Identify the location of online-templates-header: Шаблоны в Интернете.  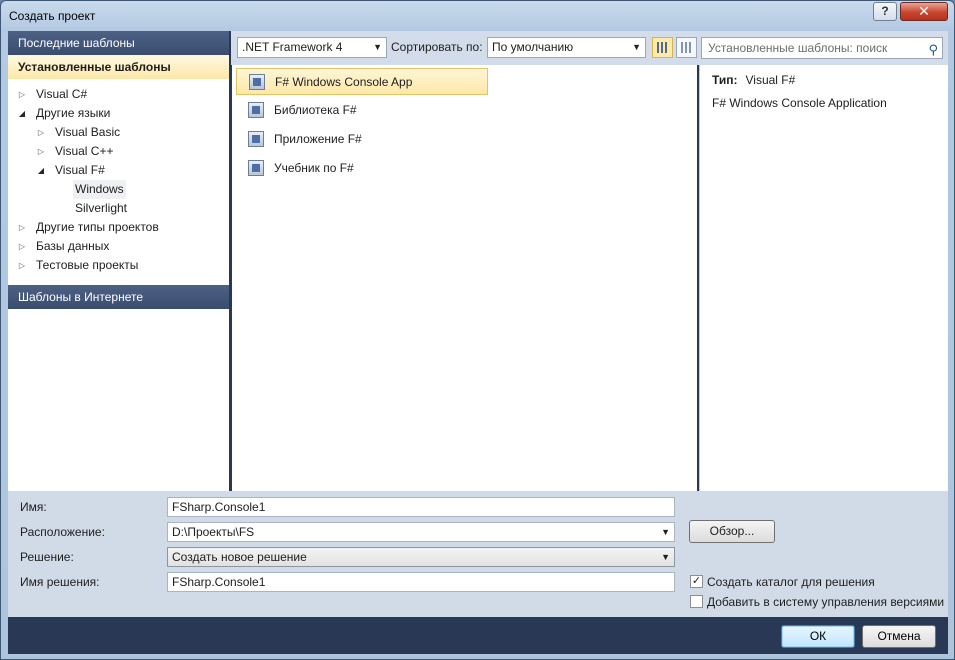
(118, 297).